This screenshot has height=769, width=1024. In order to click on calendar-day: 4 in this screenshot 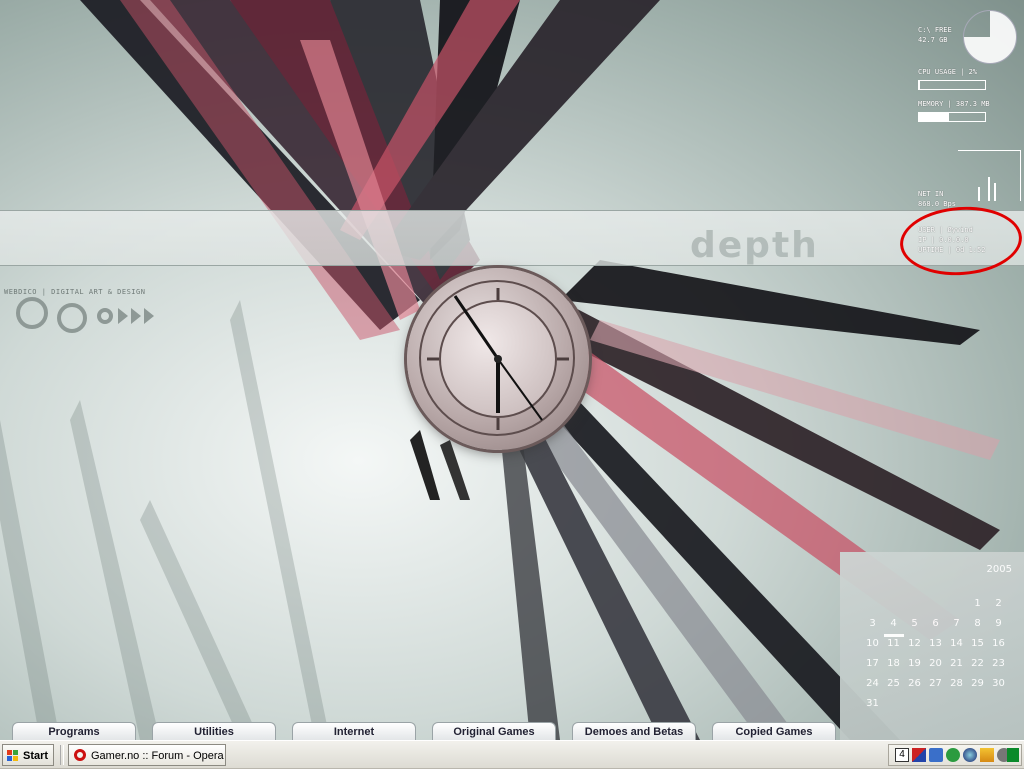, I will do `click(893, 623)`.